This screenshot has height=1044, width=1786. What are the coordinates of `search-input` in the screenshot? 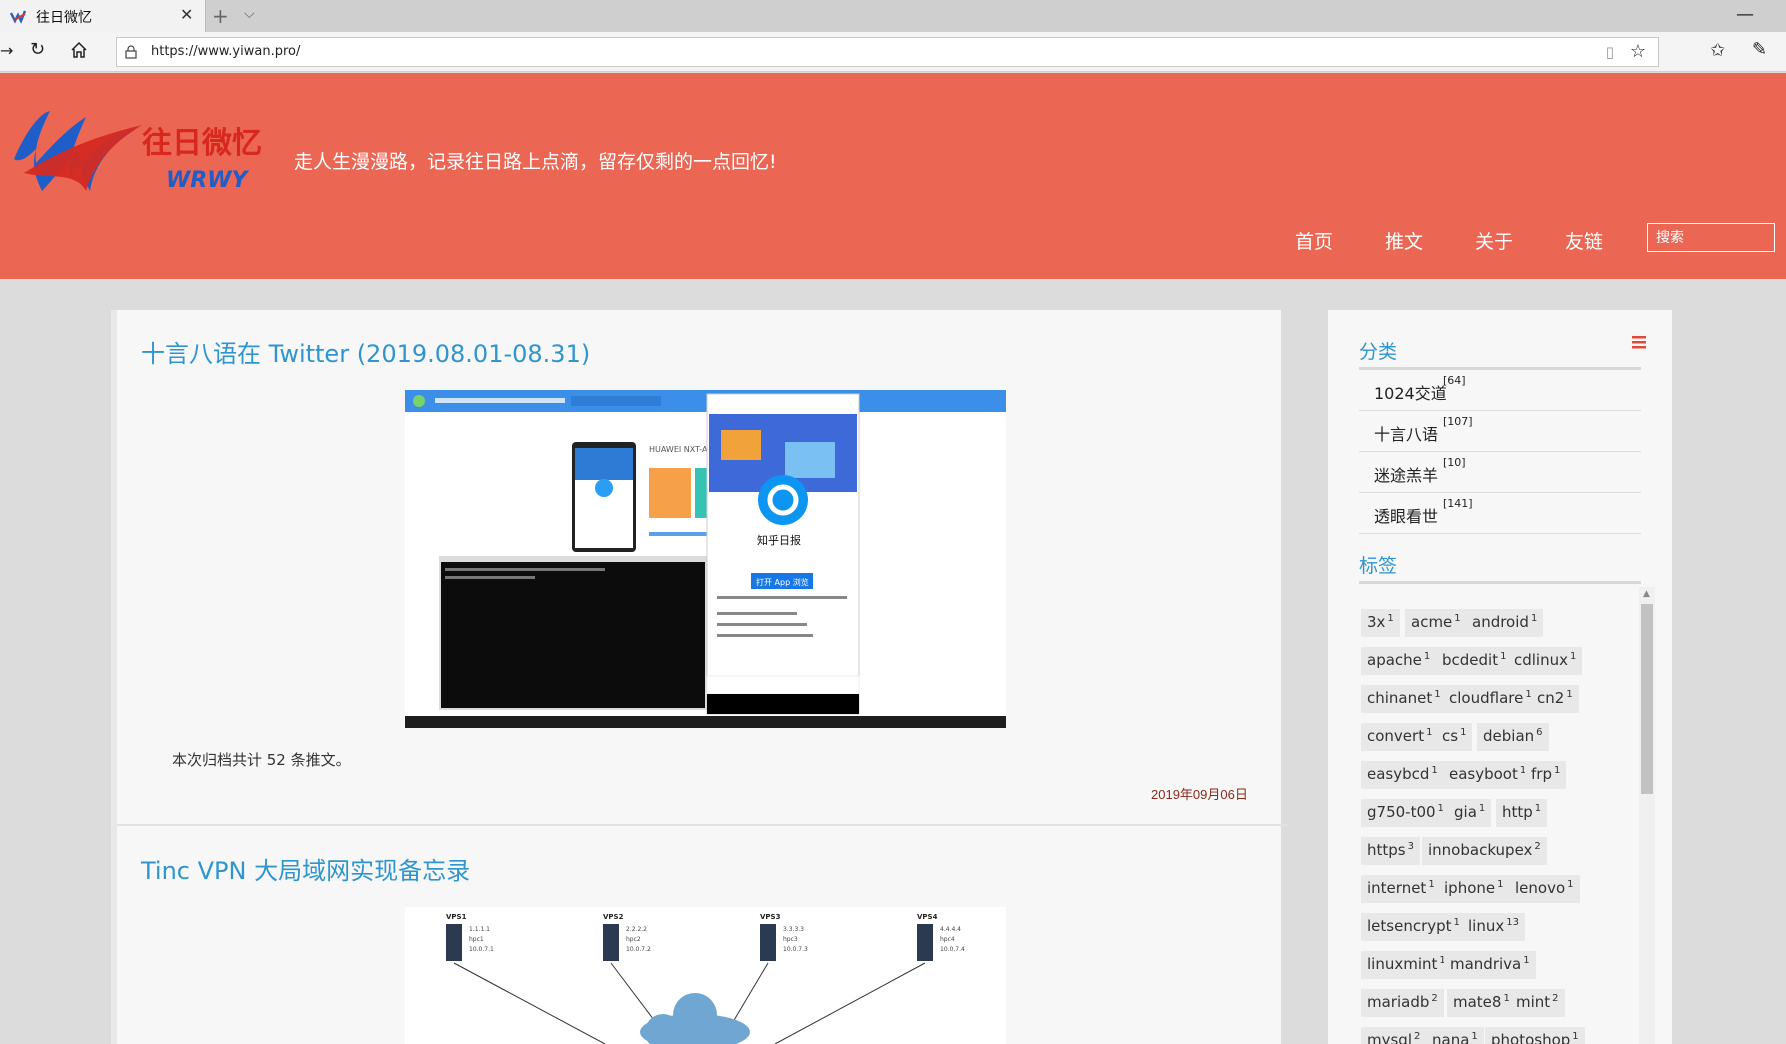 It's located at (1711, 237).